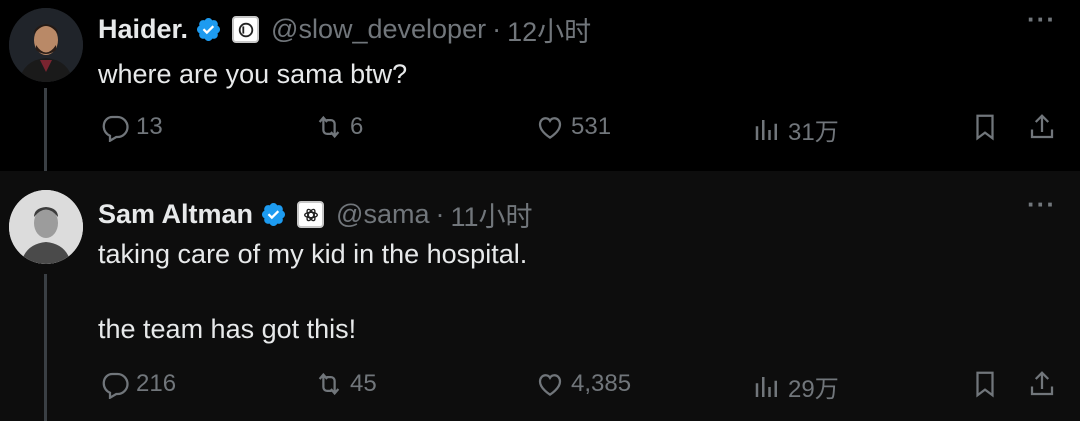  Describe the element at coordinates (175, 214) in the screenshot. I see `author-name: Sam Altman` at that location.